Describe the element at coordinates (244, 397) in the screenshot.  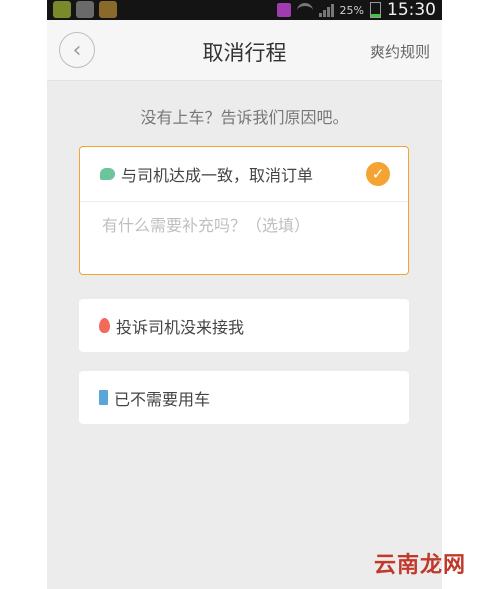
I see `reason-option-no-need: 已不需要用车` at that location.